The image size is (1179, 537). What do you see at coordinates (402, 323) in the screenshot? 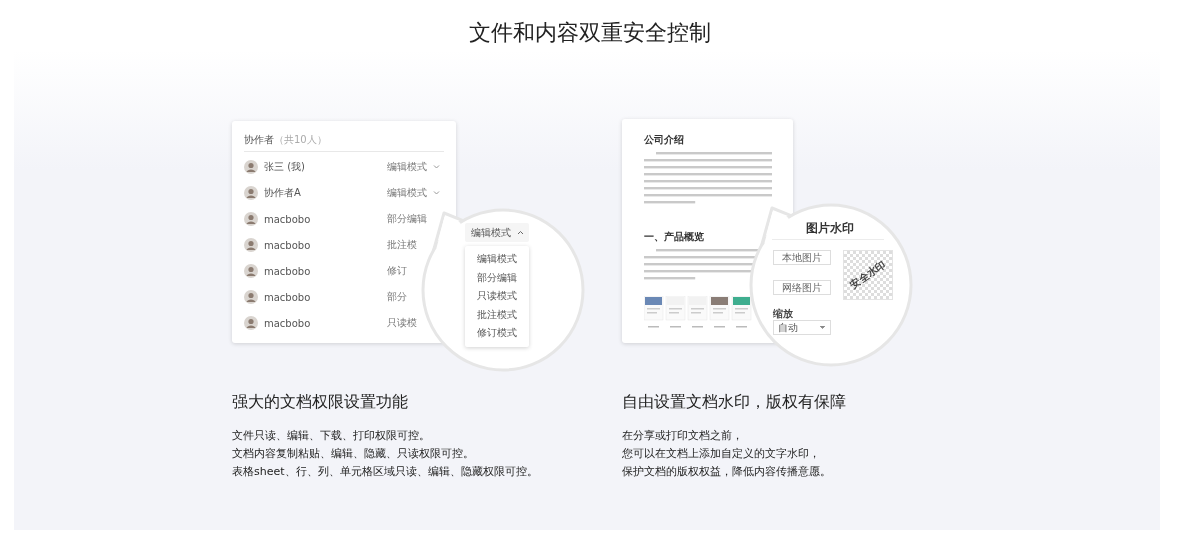
I see `permission-mode: 只读模` at bounding box center [402, 323].